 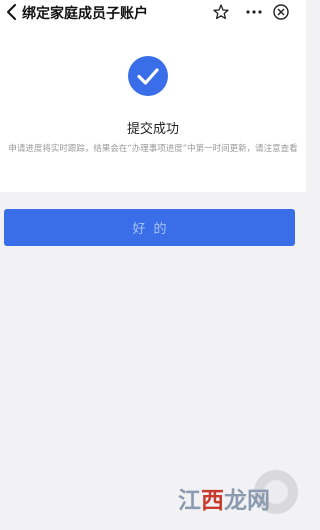 I want to click on page-title: 绑定家庭成员子账户, so click(x=85, y=14).